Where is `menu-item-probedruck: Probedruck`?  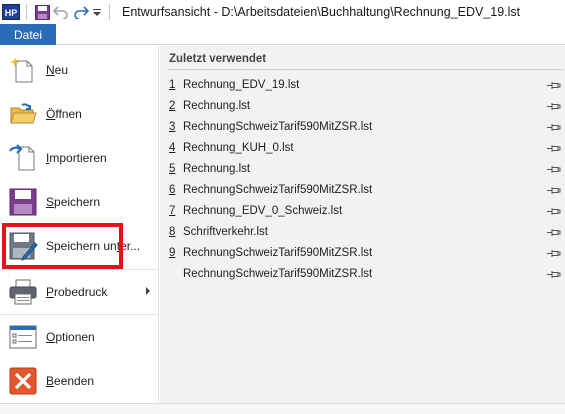
menu-item-probedruck: Probedruck is located at coordinates (79, 292).